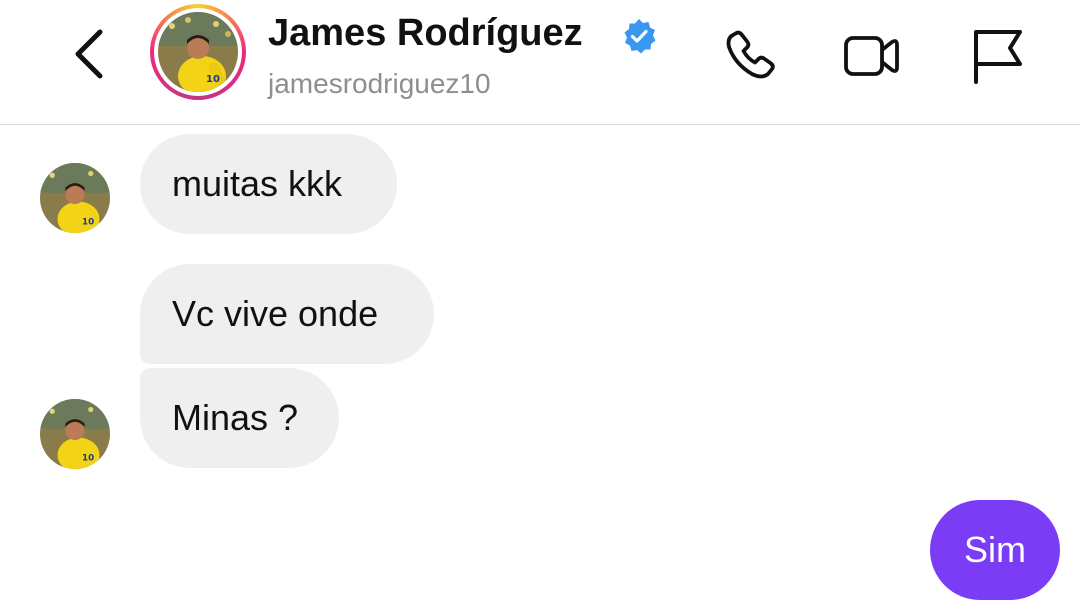  What do you see at coordinates (996, 56) in the screenshot?
I see `flag-icon` at bounding box center [996, 56].